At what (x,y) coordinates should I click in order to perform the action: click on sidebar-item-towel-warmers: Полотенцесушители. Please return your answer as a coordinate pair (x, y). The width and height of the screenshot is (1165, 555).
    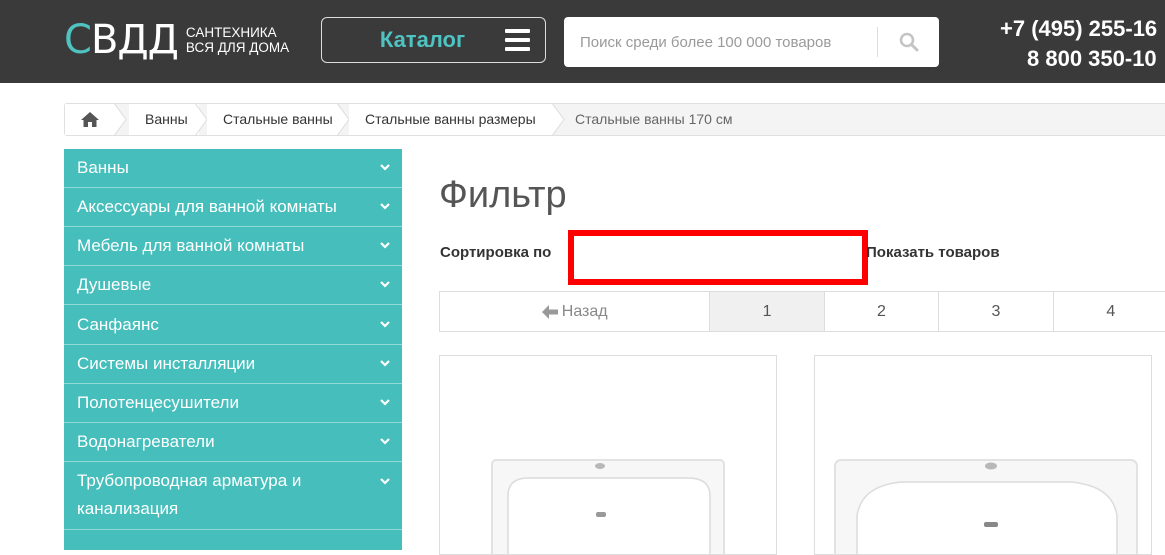
    Looking at the image, I should click on (233, 403).